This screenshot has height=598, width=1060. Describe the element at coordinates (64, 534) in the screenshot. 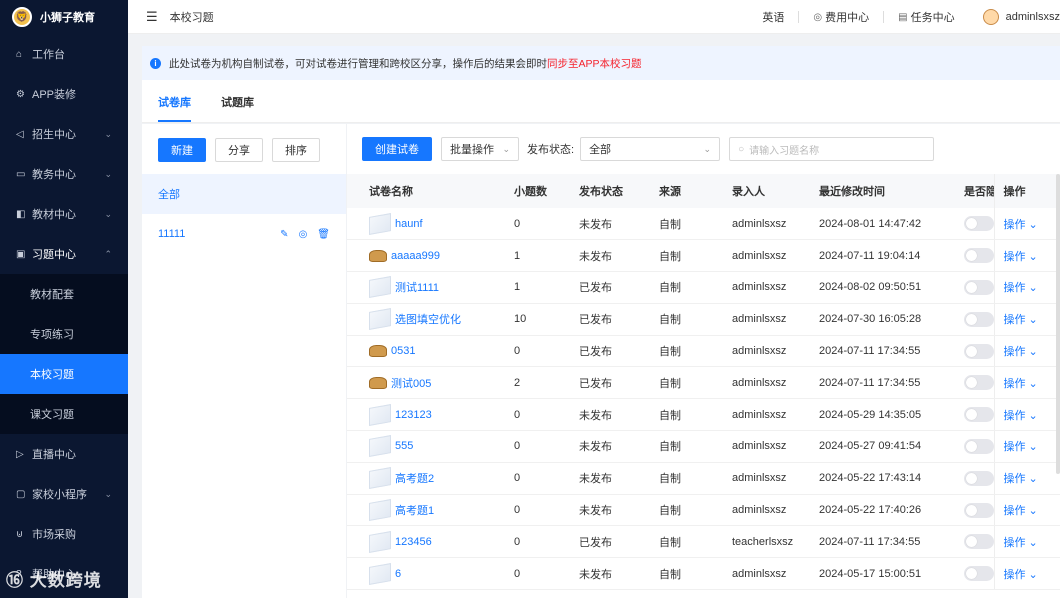

I see `sidebar-item: ⊍ 市场采购` at that location.